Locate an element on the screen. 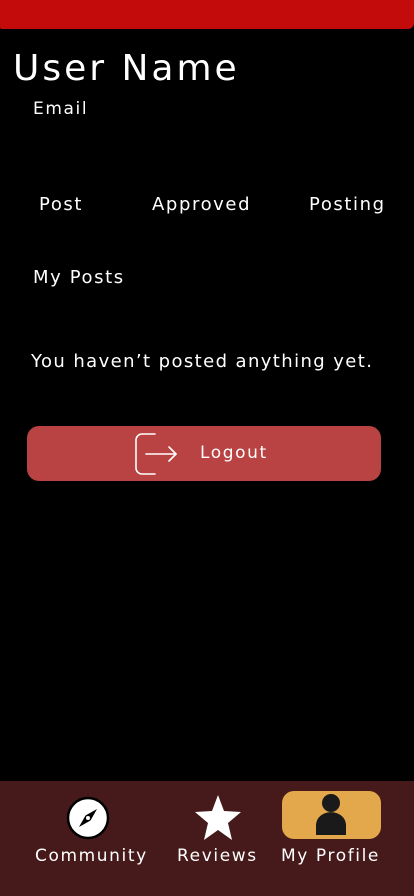 This screenshot has width=414, height=896. nav-label-community: Community is located at coordinates (91, 856).